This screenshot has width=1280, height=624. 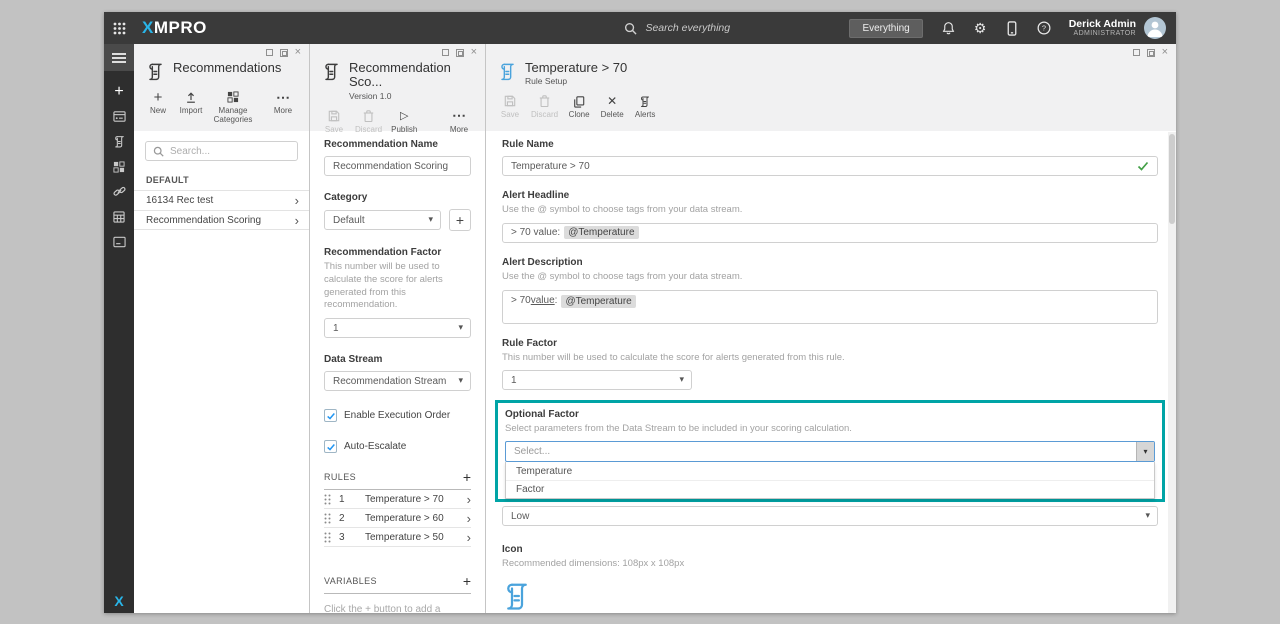 I want to click on rule-row: 2 Temperature > 60, so click(x=397, y=519).